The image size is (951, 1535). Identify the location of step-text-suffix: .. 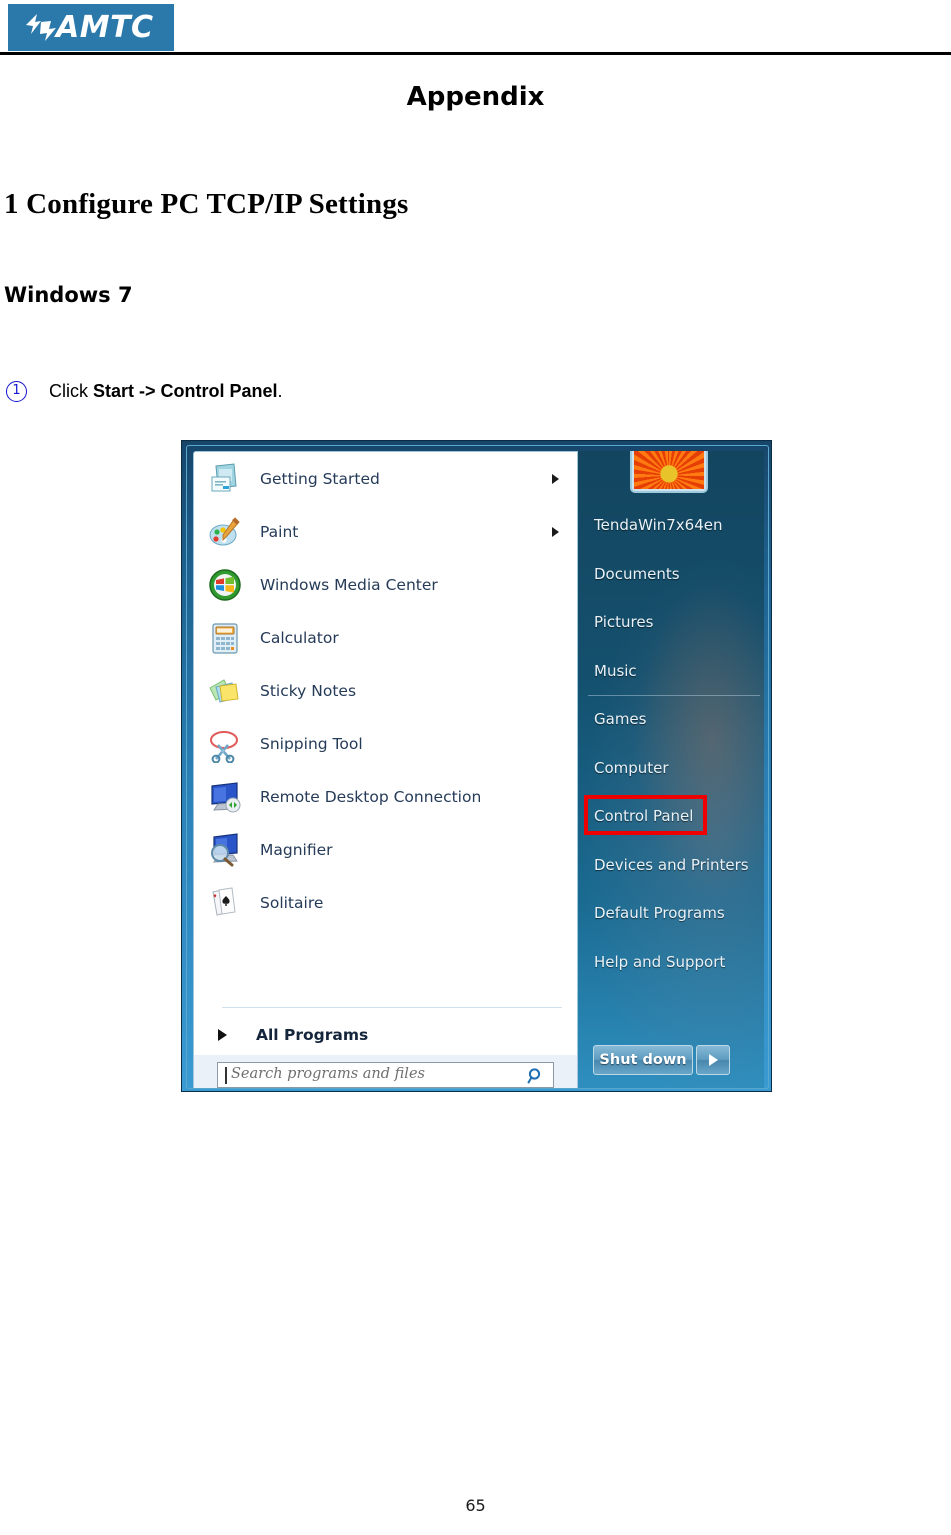
(280, 391).